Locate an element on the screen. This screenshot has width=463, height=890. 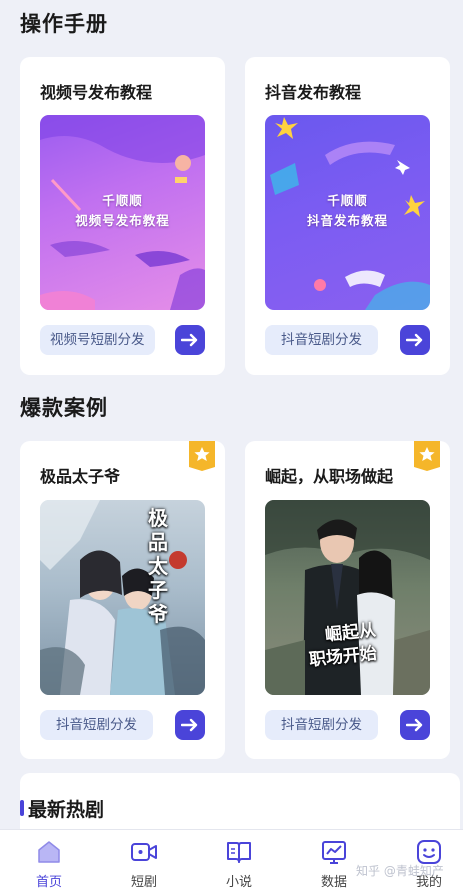
drama-poster: 极品太子爷 is located at coordinates (122, 597).